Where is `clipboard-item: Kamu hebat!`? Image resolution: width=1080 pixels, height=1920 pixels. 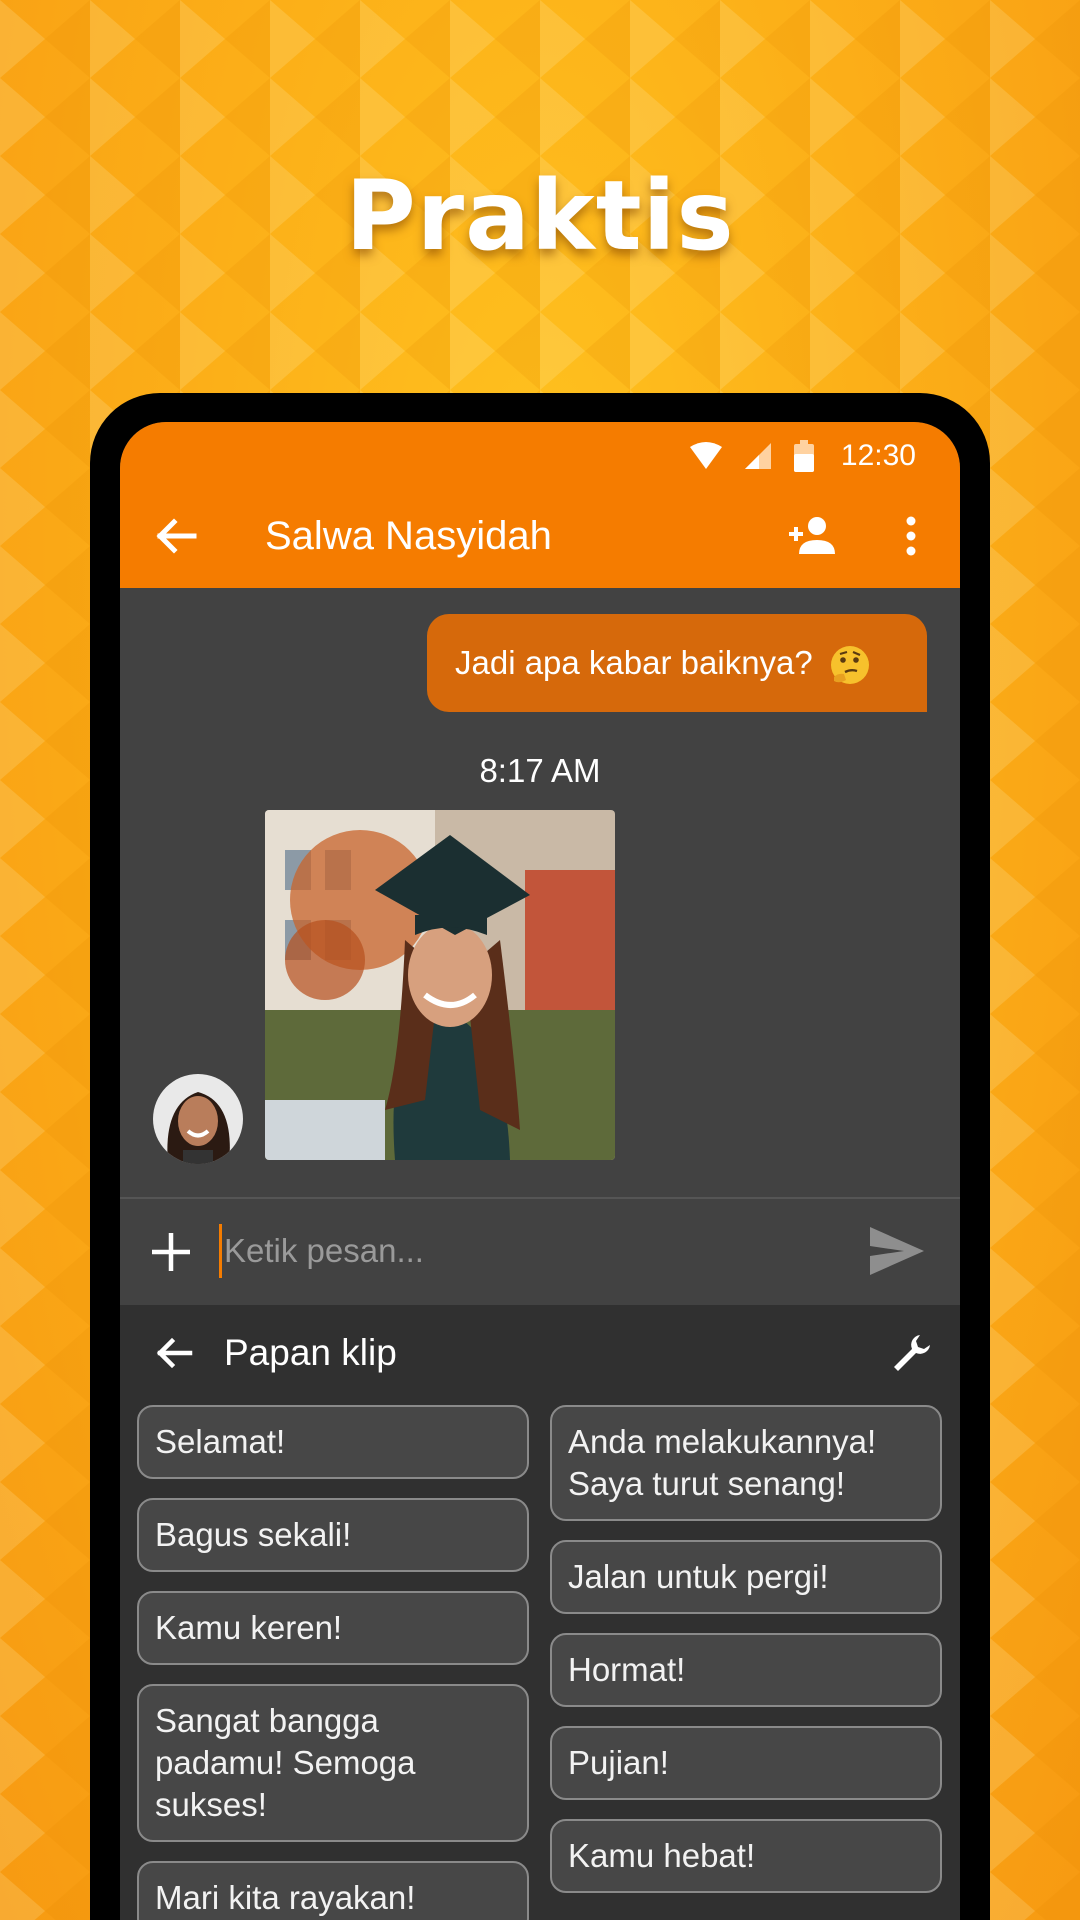 clipboard-item: Kamu hebat! is located at coordinates (746, 1856).